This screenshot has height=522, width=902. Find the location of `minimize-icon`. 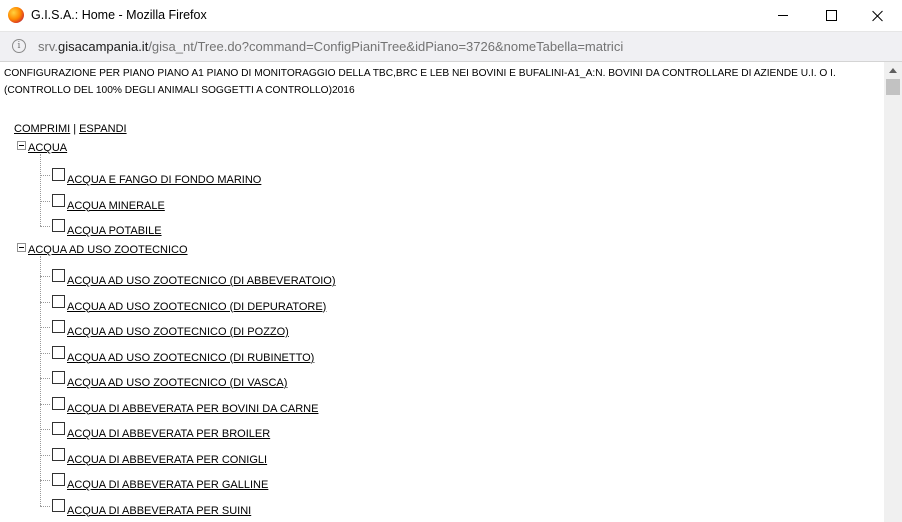

minimize-icon is located at coordinates (783, 15).